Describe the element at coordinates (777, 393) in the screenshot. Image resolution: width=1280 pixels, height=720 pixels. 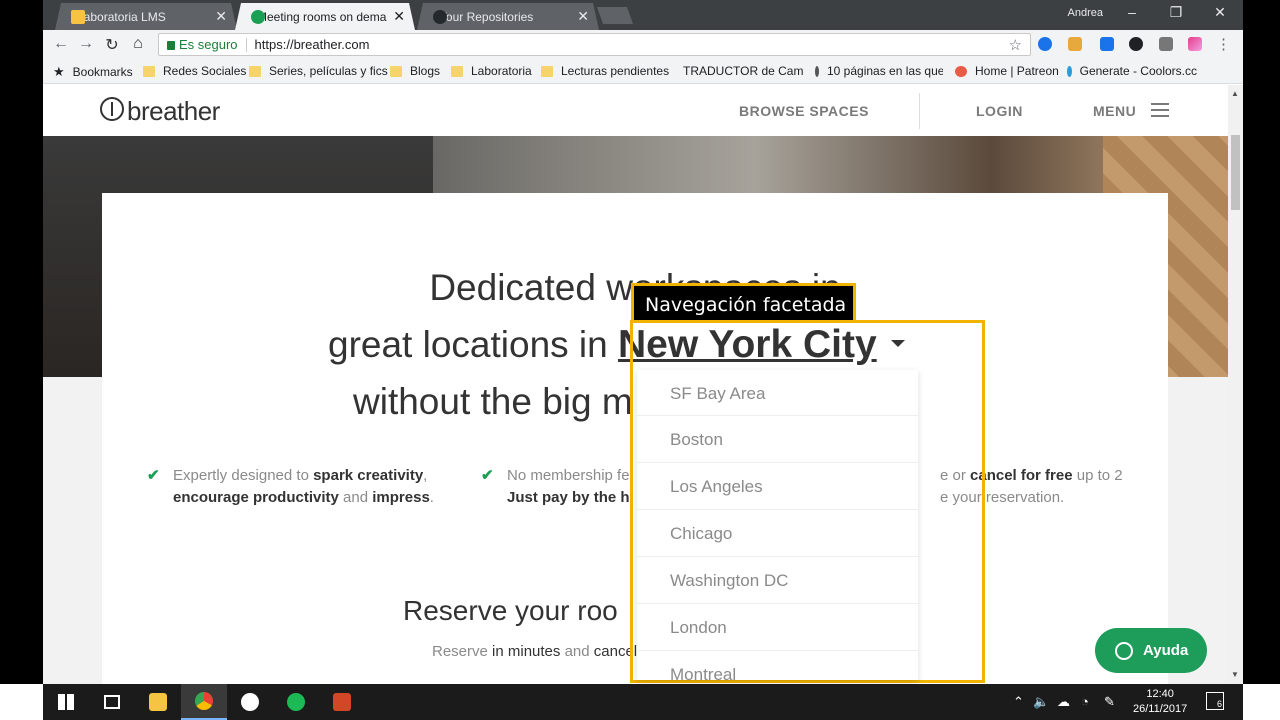
I see `city-option: SF Bay Area` at that location.